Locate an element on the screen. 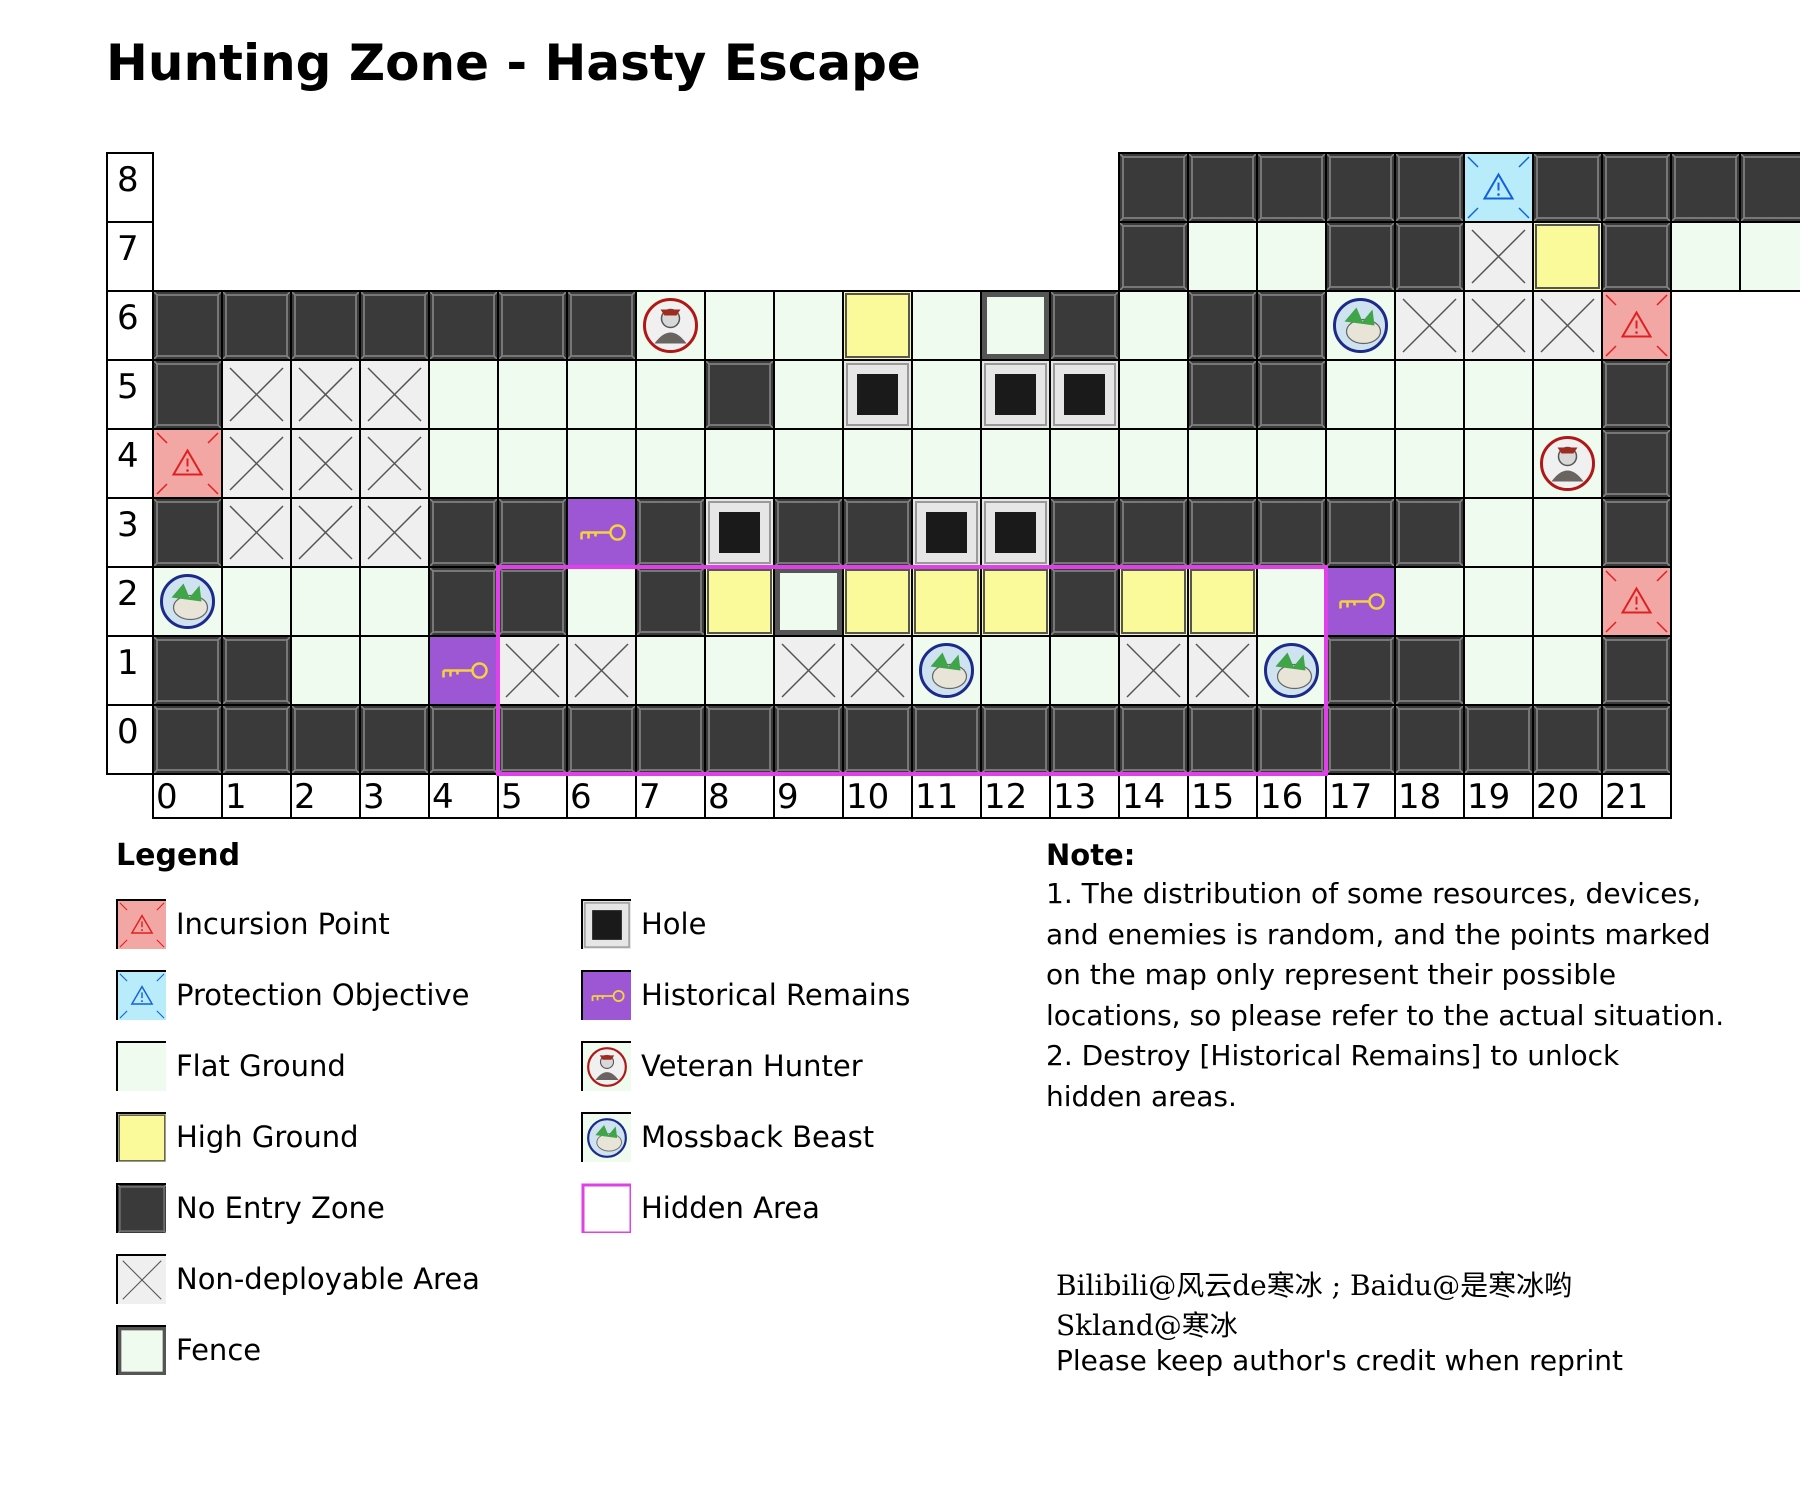 Image resolution: width=1800 pixels, height=1498 pixels. note-line: hidden areas. is located at coordinates (1141, 1096).